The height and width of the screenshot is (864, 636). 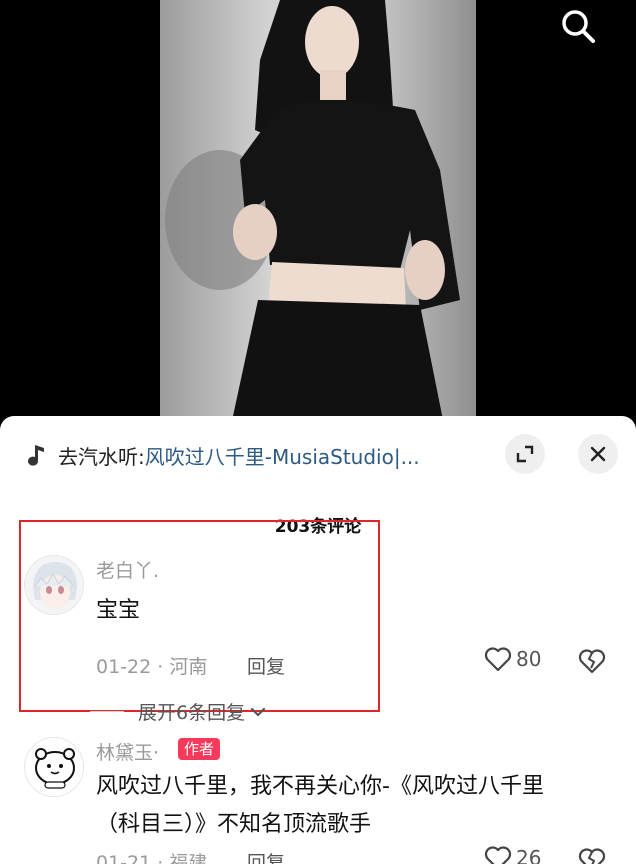 I want to click on comment-text: 风吹过八千里，我不再关心你-《风吹过八千里 （科目三）》不知名顶流歌手, so click(x=320, y=806).